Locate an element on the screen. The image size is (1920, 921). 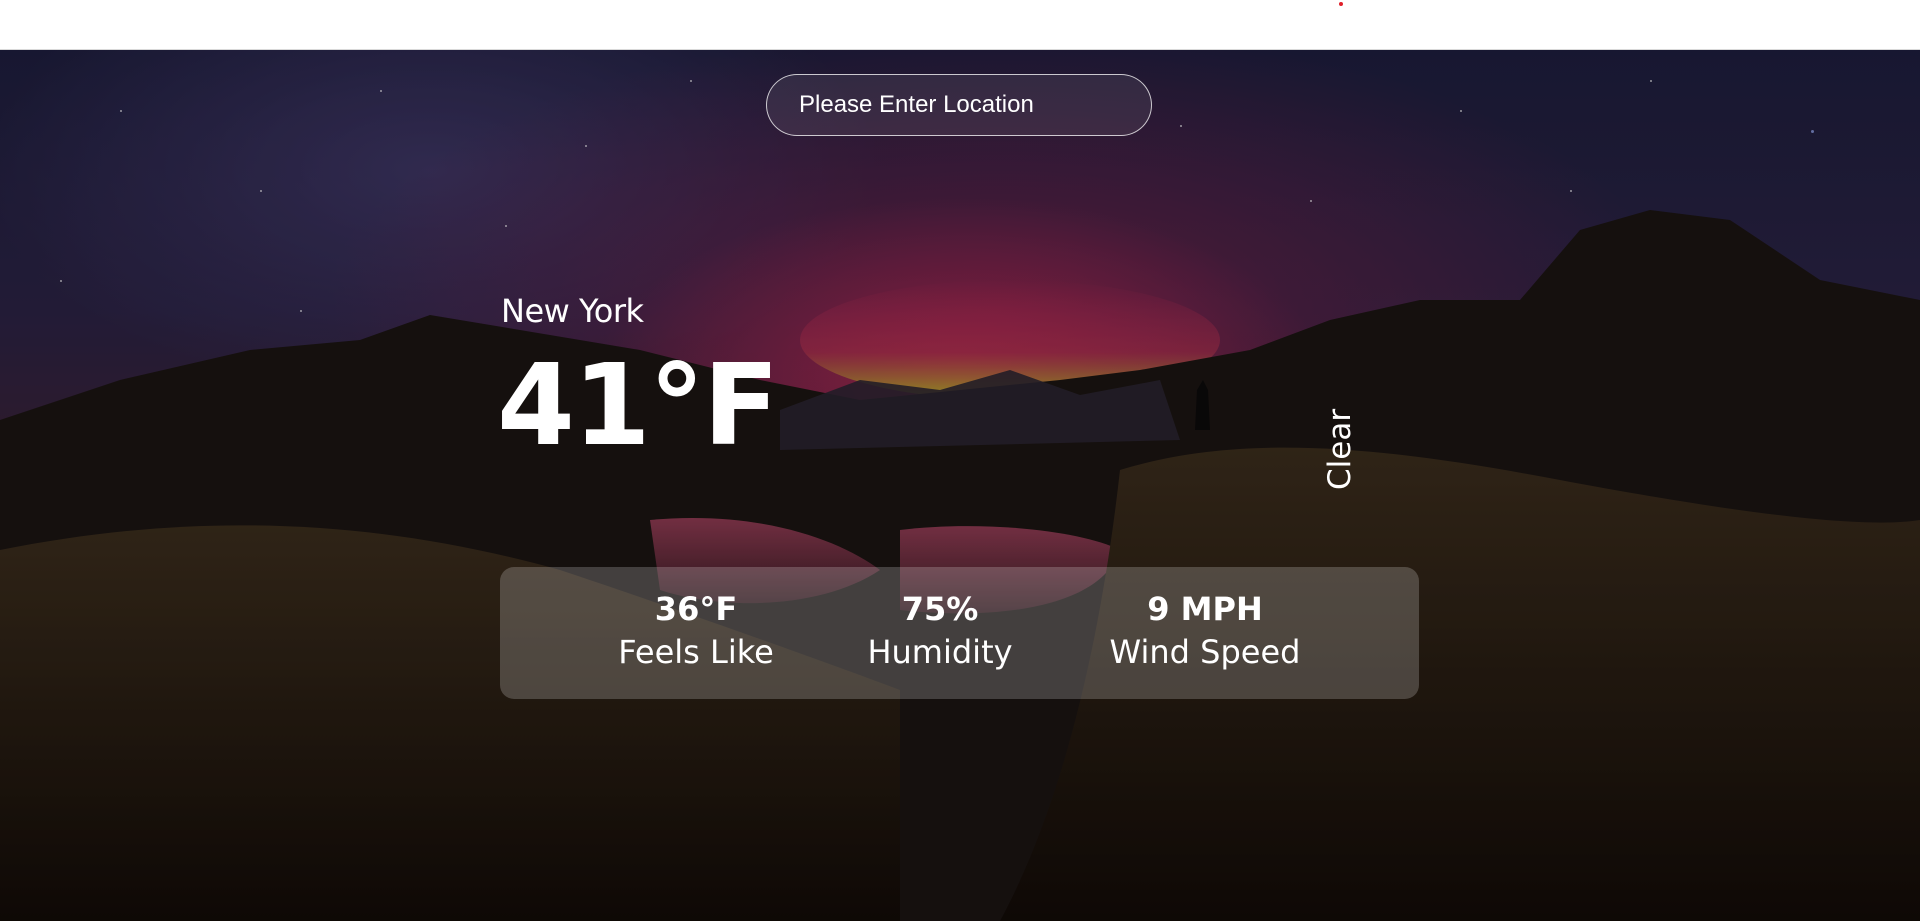
feels-like-stat: 36°F Feels Like is located at coordinates (696, 632).